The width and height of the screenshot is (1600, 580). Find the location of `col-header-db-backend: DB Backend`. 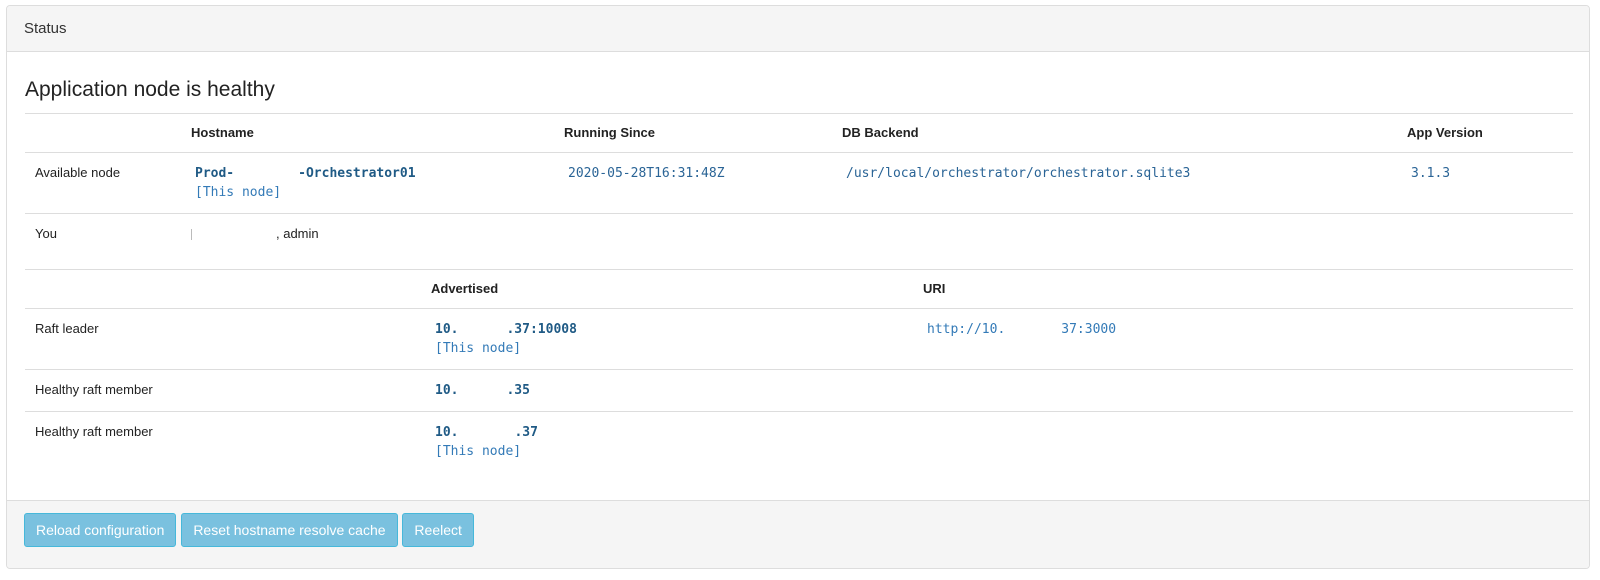

col-header-db-backend: DB Backend is located at coordinates (1114, 133).